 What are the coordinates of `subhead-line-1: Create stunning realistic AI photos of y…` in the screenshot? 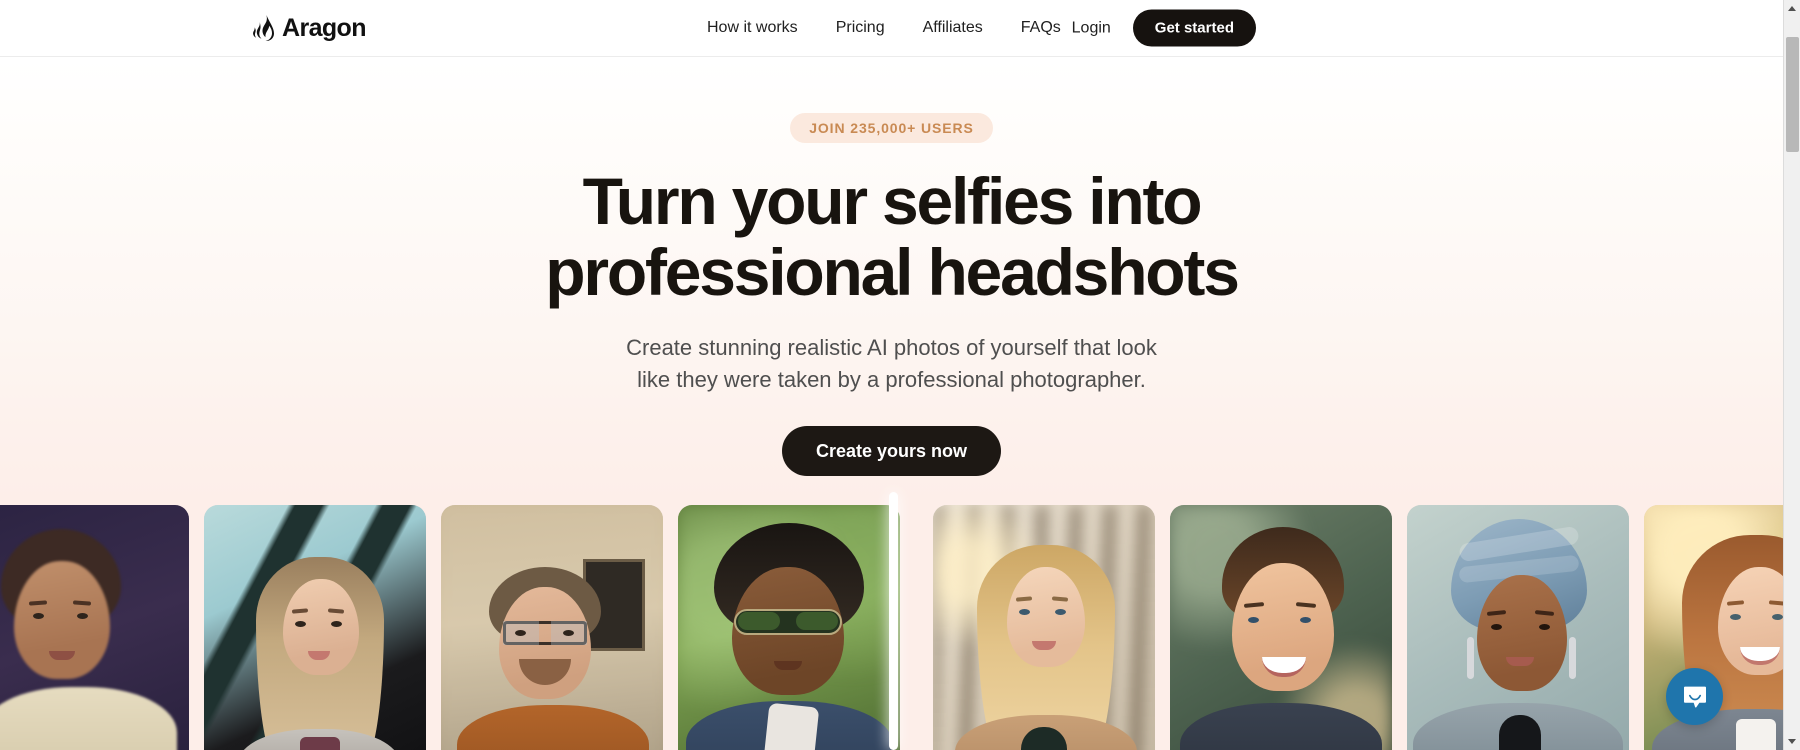 It's located at (891, 348).